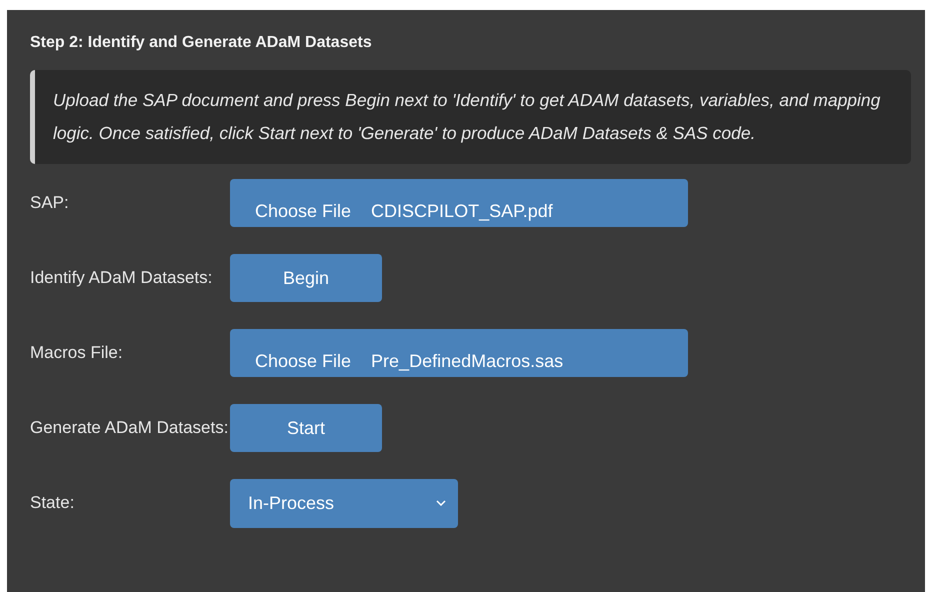 This screenshot has height=592, width=931. I want to click on field-label: SAP:, so click(50, 203).